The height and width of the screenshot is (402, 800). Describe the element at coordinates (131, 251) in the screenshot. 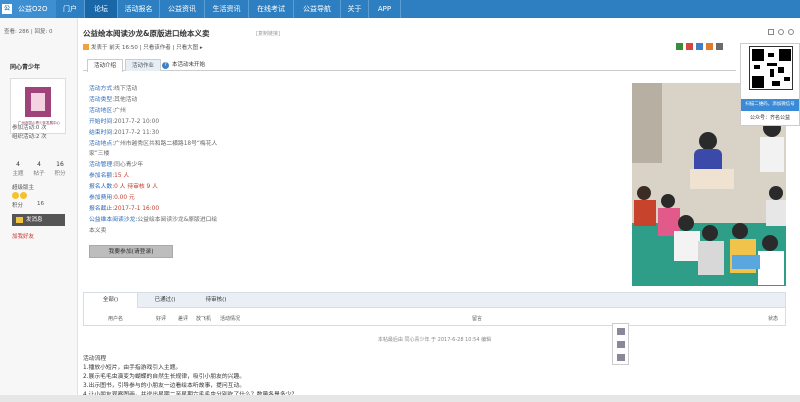

I see `join-activity-button: 我要参加(请登录)` at that location.